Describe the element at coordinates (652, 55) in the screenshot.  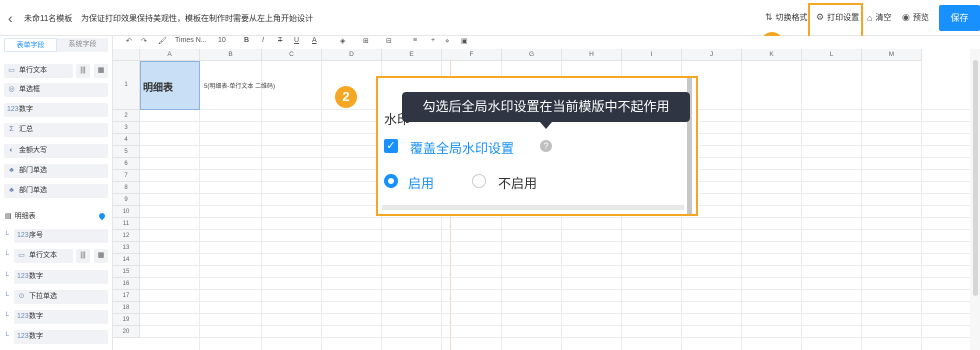
I see `column-header: I` at that location.